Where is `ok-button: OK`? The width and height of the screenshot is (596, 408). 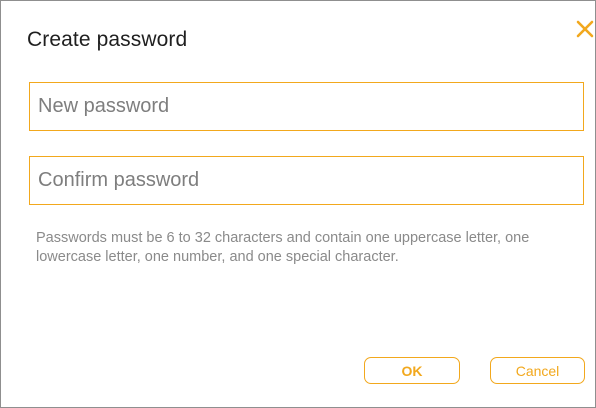 ok-button: OK is located at coordinates (412, 370).